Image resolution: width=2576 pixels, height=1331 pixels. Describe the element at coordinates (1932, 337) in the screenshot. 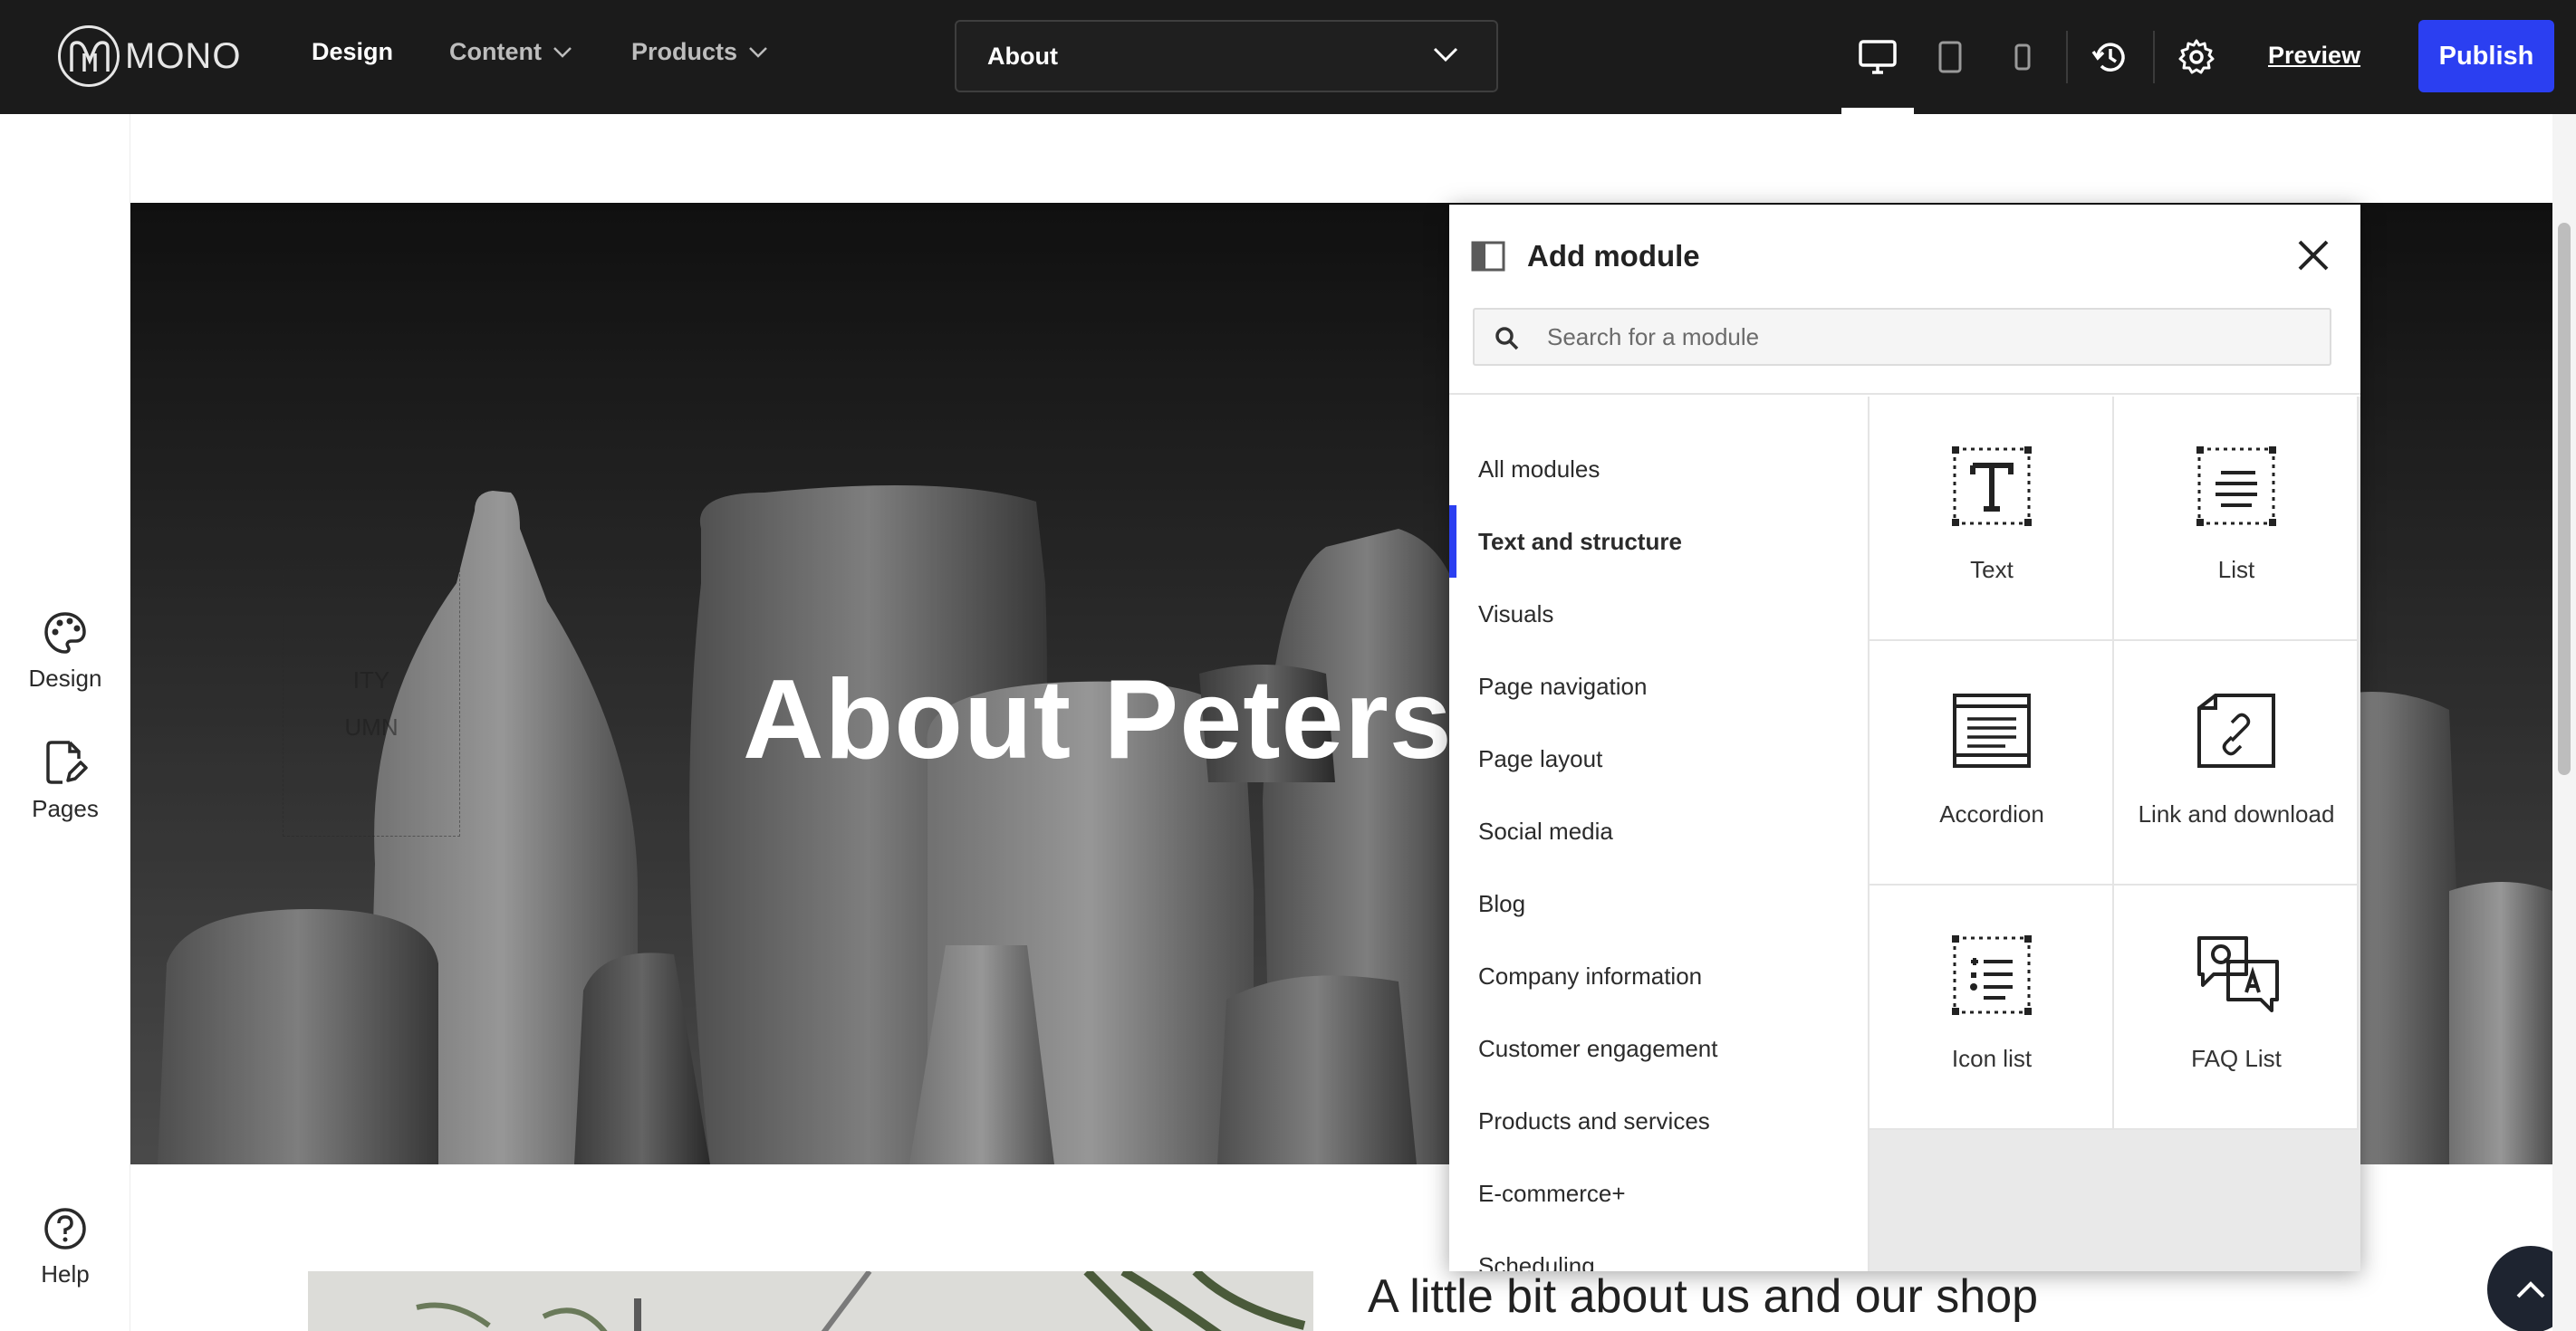

I see `module-search-input` at that location.